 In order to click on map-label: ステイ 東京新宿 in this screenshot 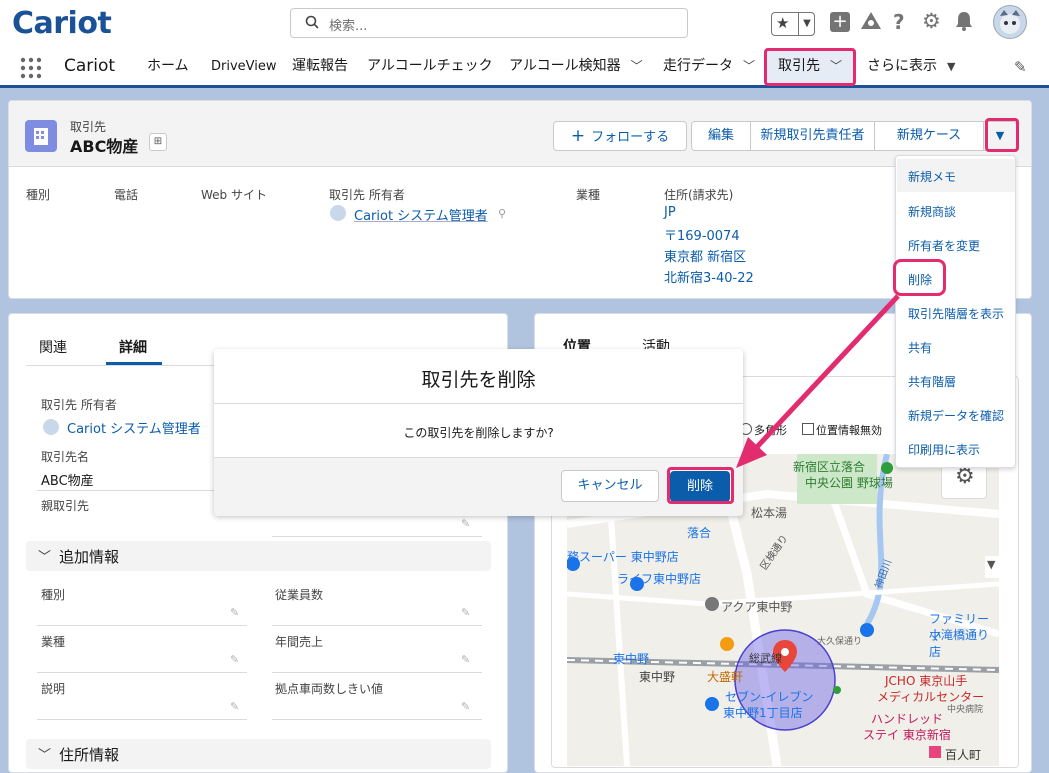, I will do `click(907, 735)`.